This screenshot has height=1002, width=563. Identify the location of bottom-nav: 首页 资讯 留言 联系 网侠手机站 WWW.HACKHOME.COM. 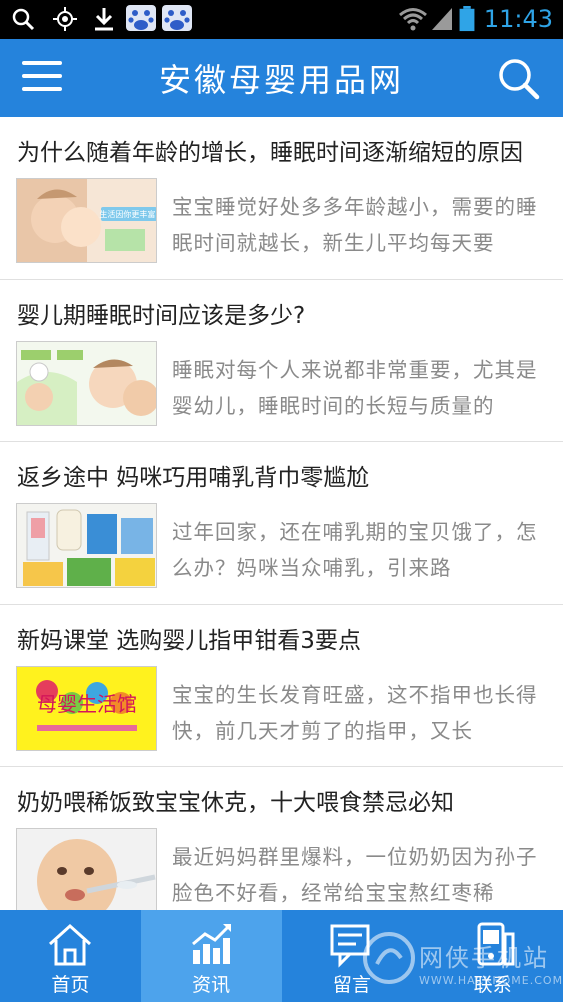
(281, 956).